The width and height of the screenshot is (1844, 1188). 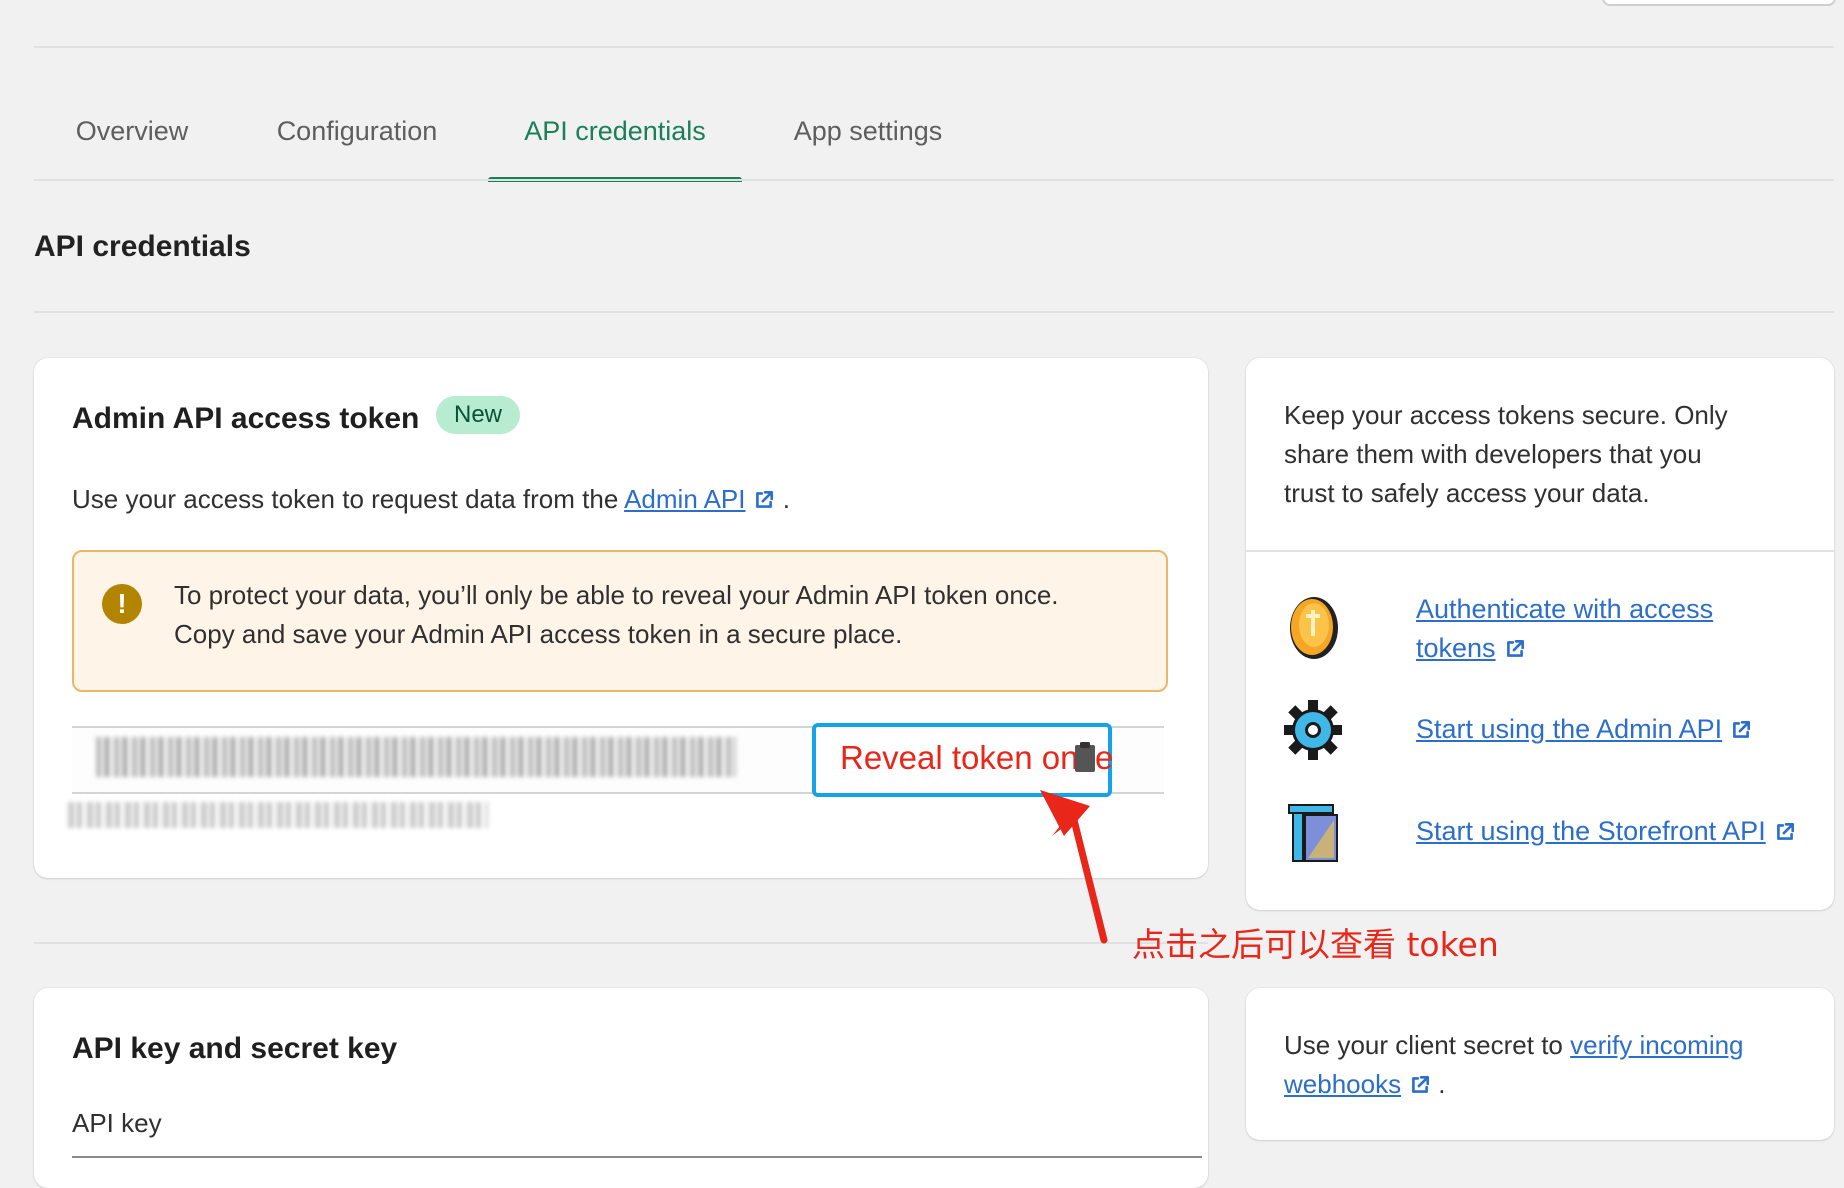 I want to click on resource-storefront-api: Start using the Storefront API, so click(x=1544, y=833).